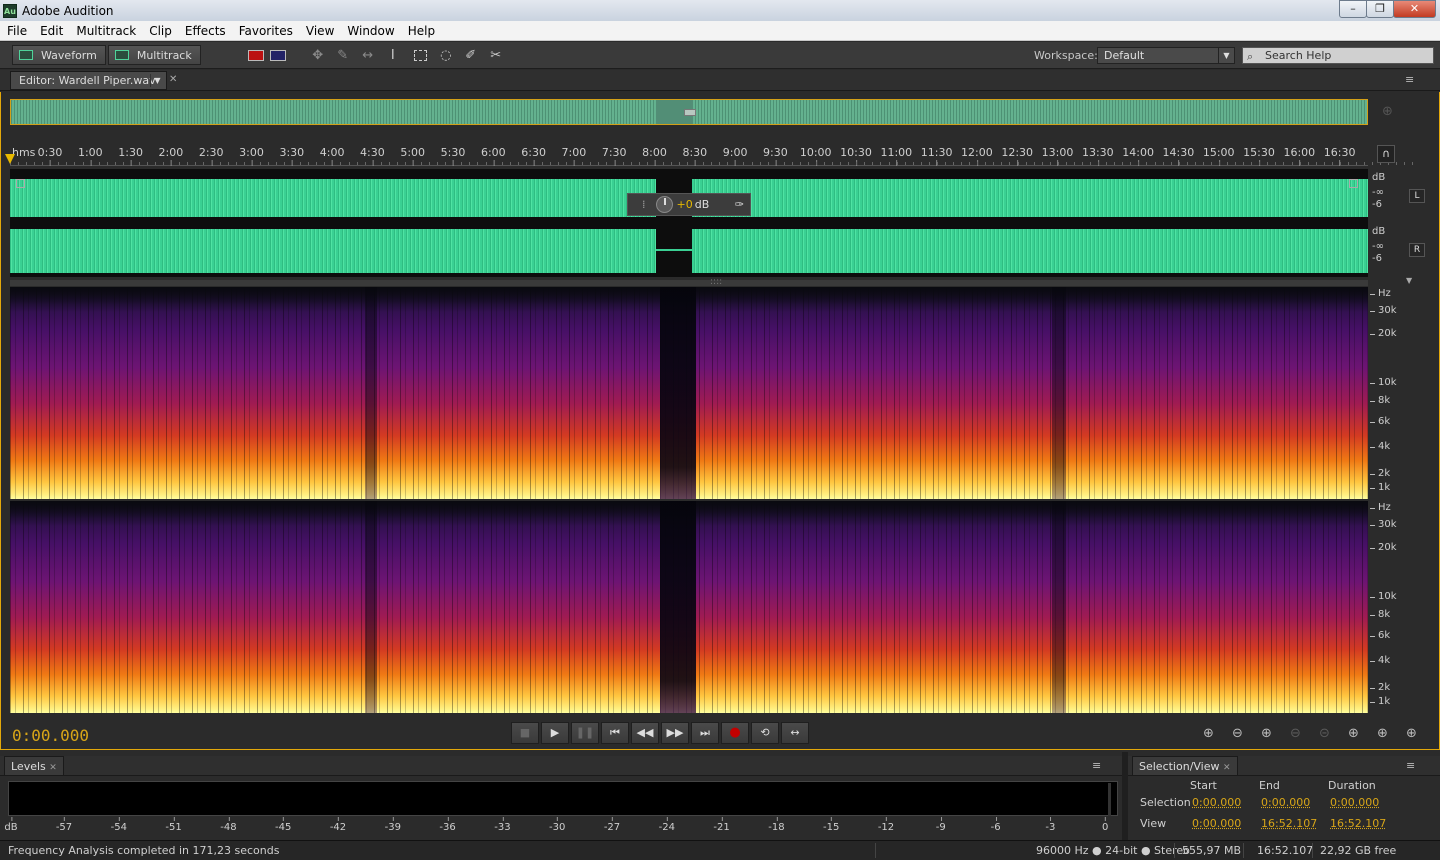 The image size is (1440, 860). What do you see at coordinates (421, 31) in the screenshot?
I see `menu-help: Help` at bounding box center [421, 31].